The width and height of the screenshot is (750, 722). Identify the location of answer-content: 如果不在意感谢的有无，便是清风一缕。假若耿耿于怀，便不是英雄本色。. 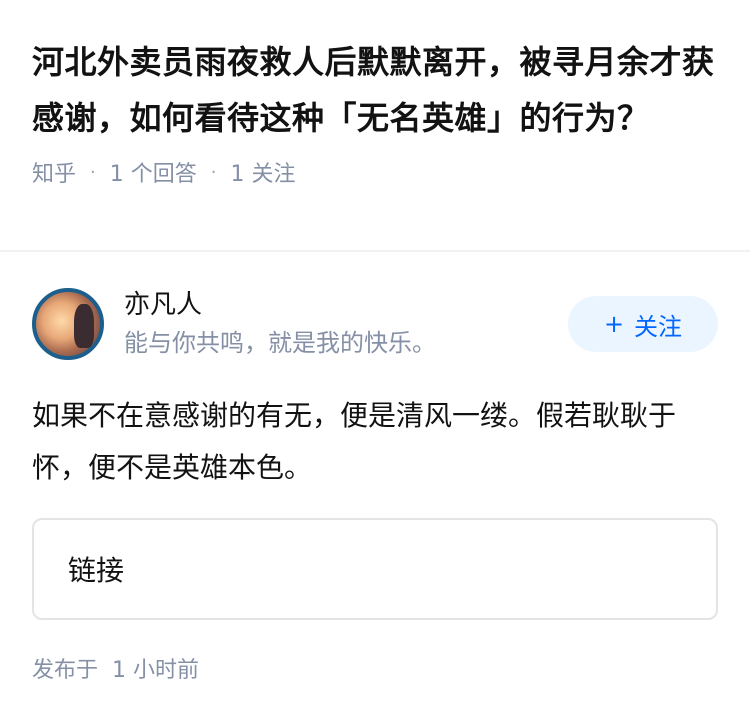
(354, 441).